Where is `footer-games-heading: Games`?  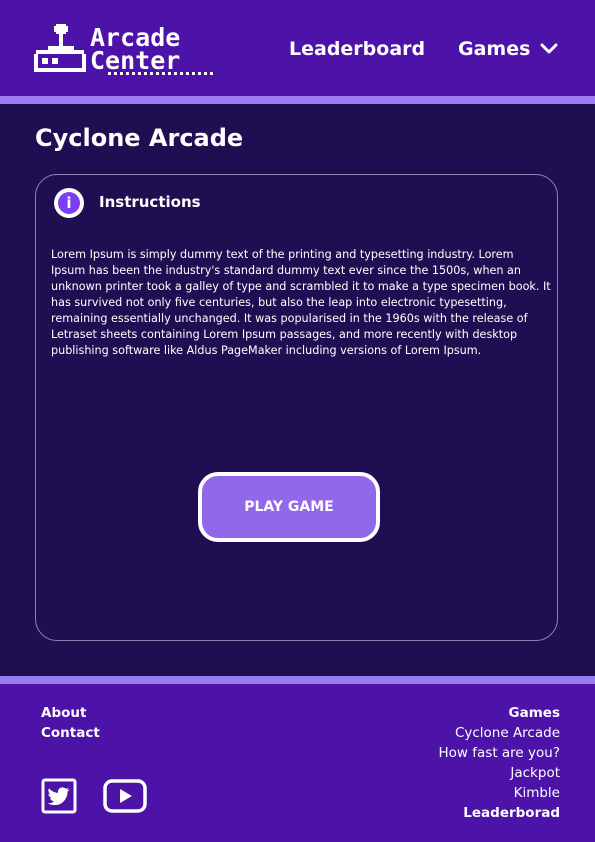
footer-games-heading: Games is located at coordinates (499, 713).